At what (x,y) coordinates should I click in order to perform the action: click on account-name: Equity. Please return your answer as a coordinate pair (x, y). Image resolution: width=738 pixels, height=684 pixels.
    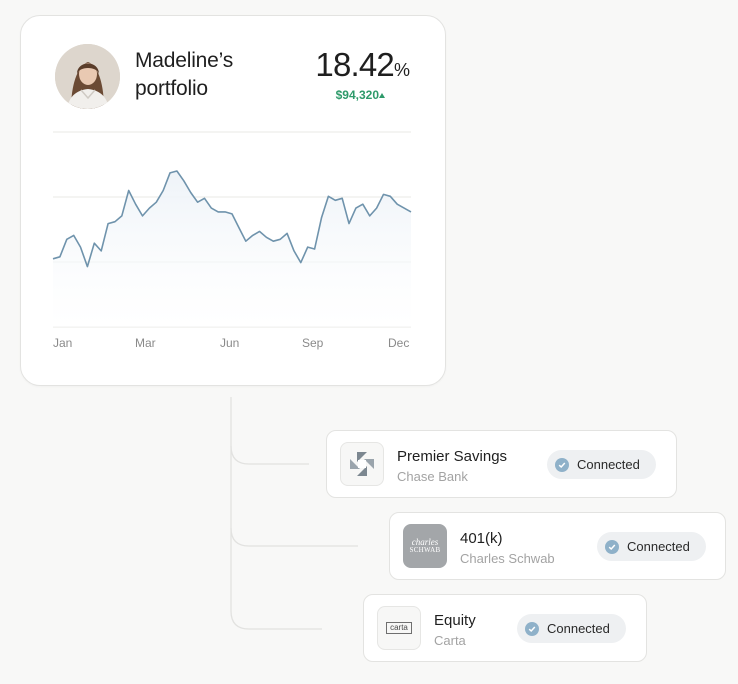
    Looking at the image, I should click on (455, 620).